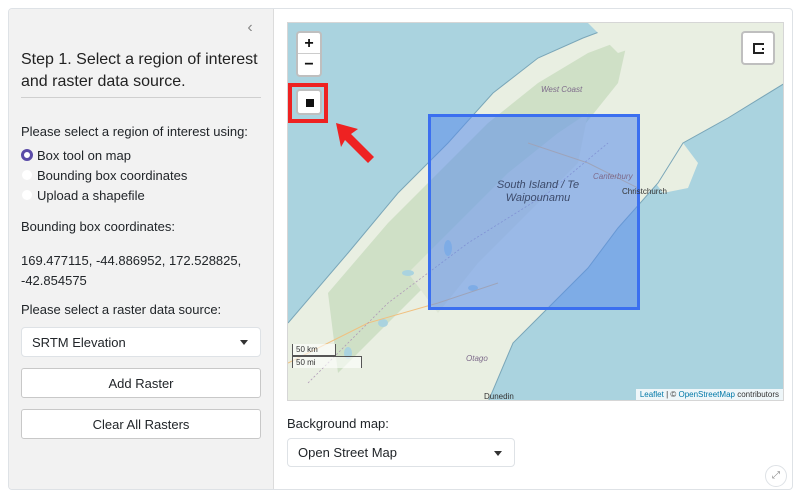 This screenshot has width=800, height=495. I want to click on zoom-in-button: +, so click(309, 43).